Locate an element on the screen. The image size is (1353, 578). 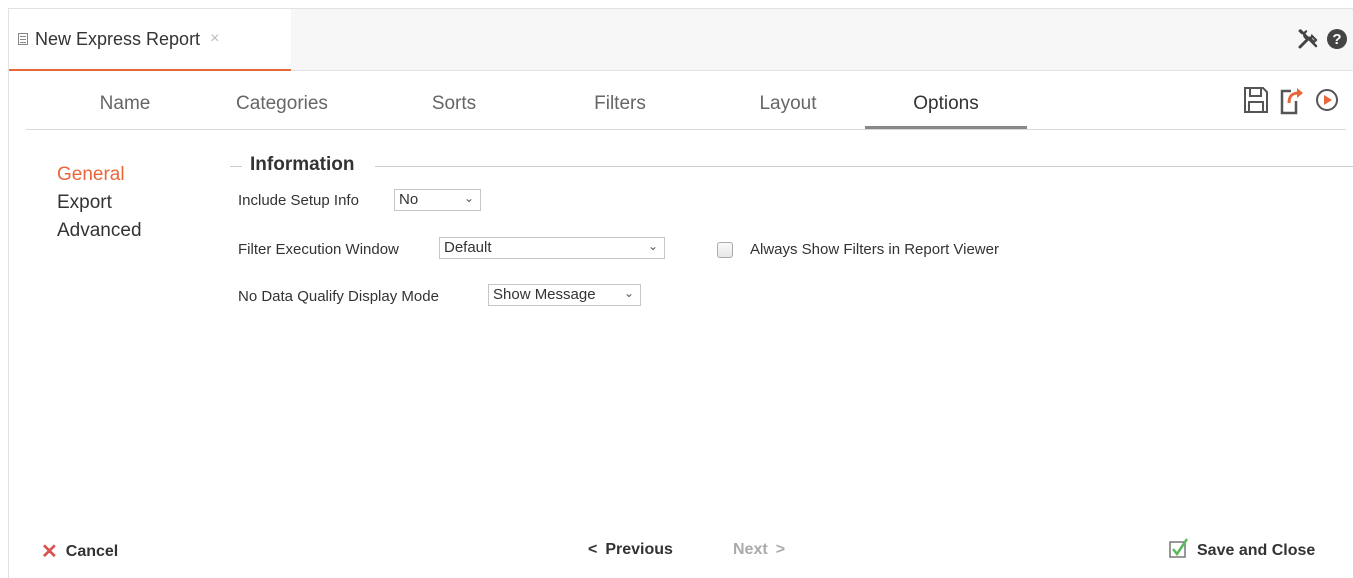
report-actions is located at coordinates (1291, 102).